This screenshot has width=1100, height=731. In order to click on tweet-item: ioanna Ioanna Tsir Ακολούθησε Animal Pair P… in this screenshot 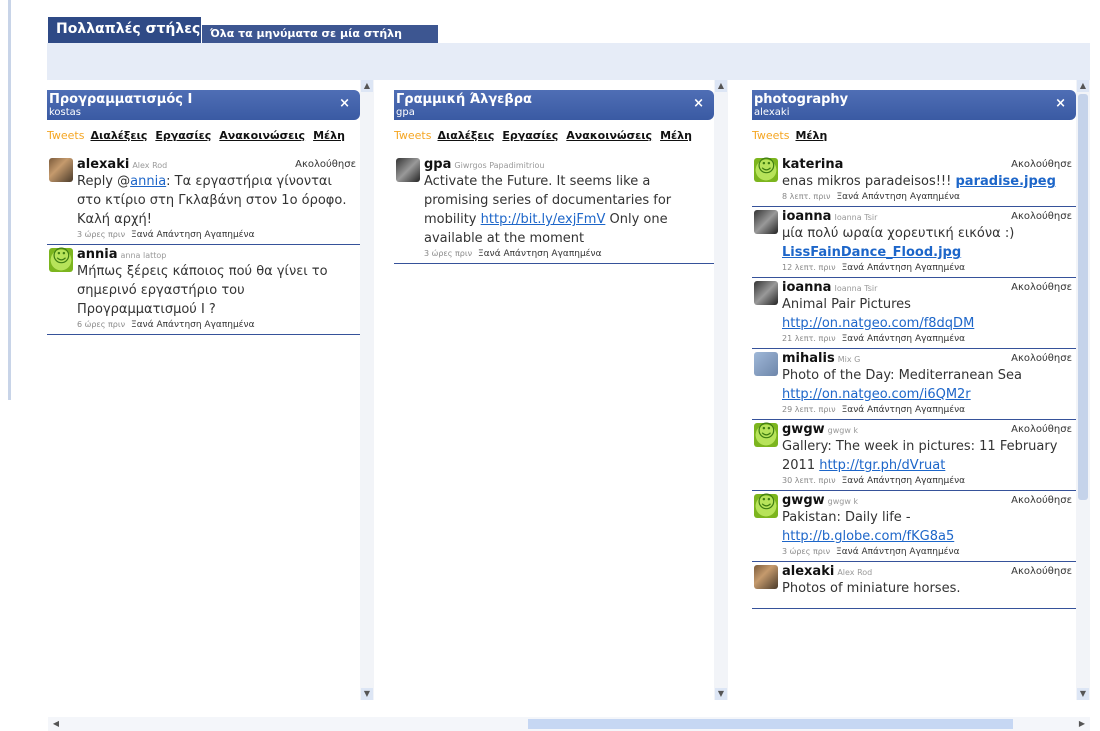, I will do `click(914, 313)`.